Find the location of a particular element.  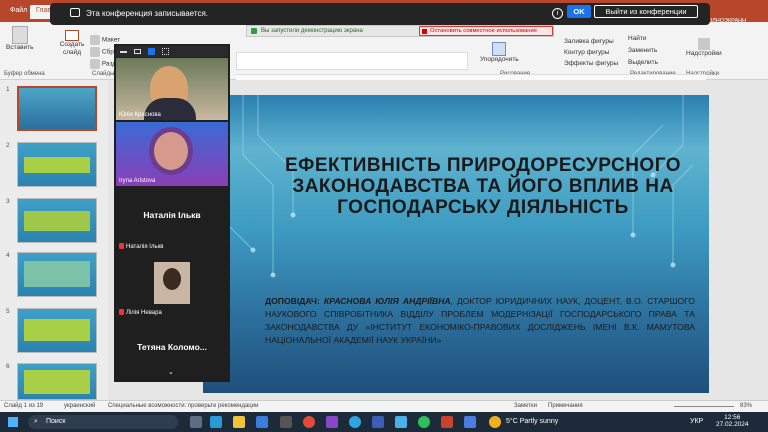

participant-photo is located at coordinates (172, 283).